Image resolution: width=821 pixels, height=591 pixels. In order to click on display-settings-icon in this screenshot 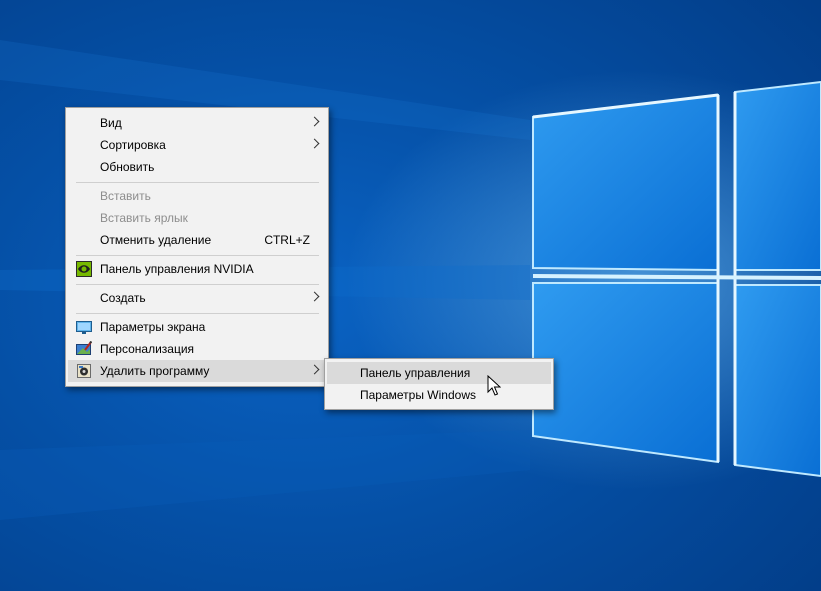, I will do `click(84, 327)`.